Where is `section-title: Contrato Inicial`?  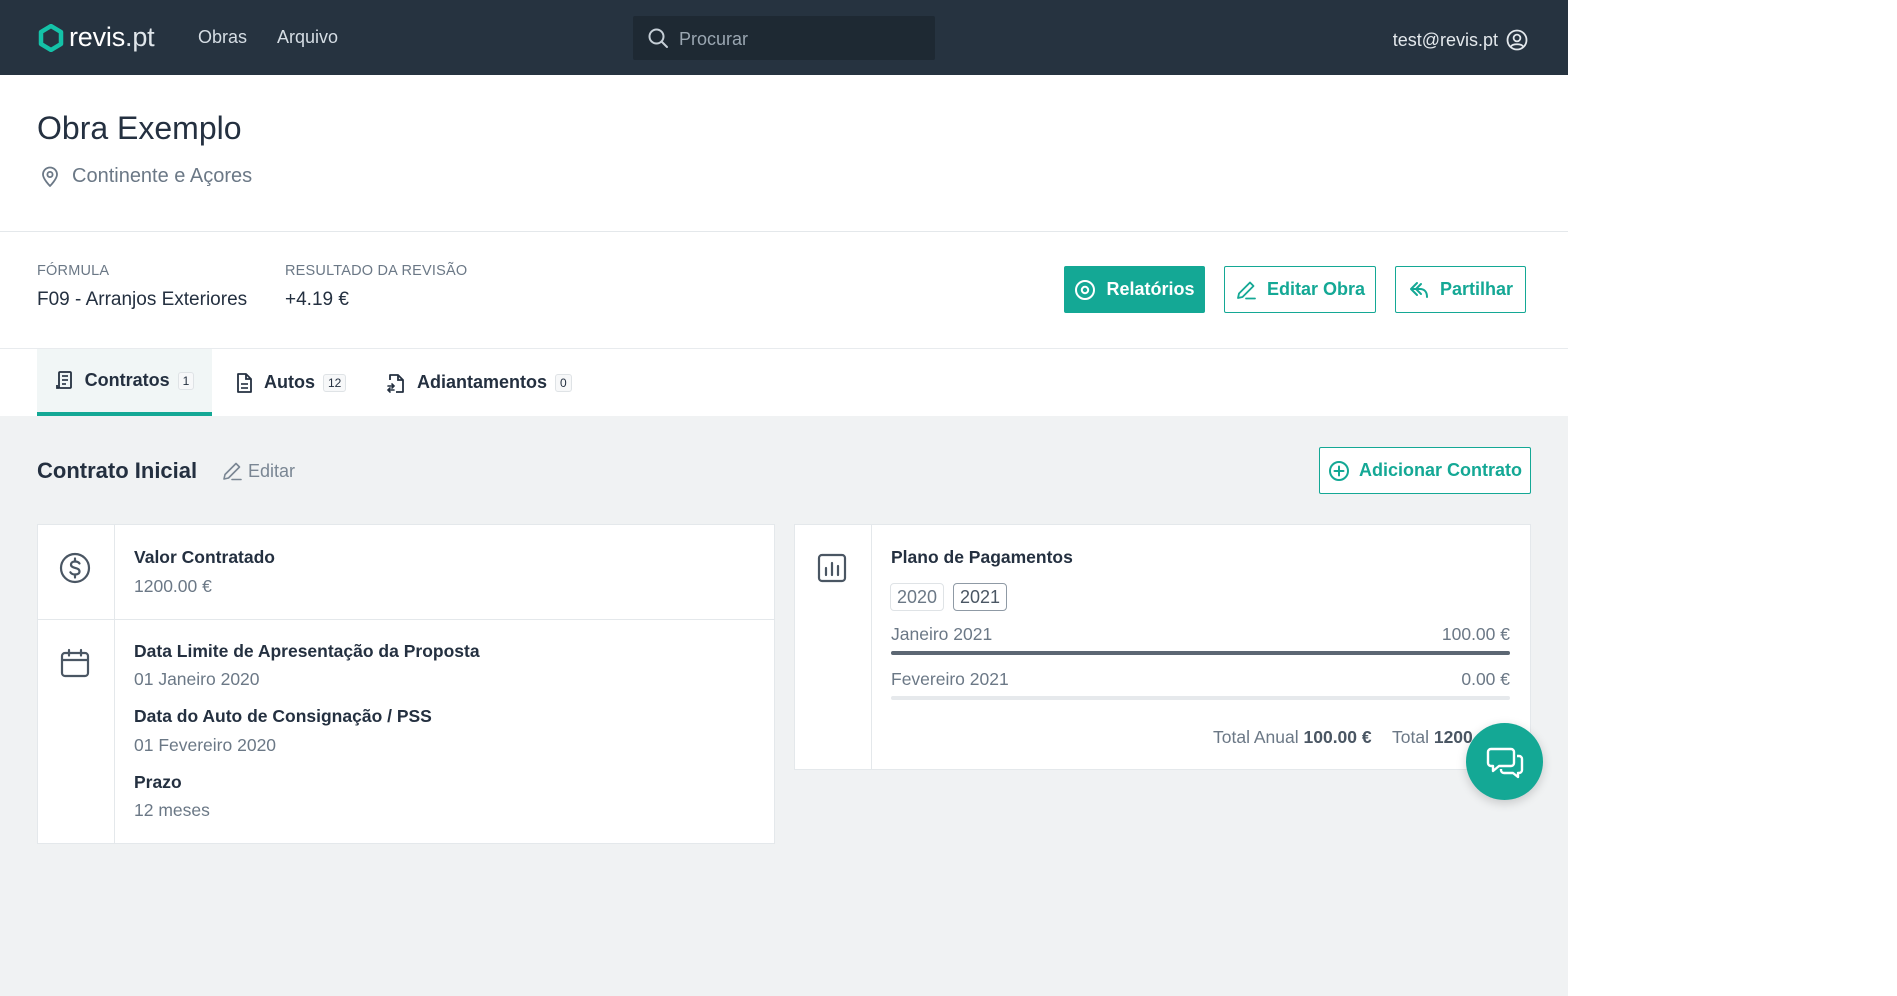
section-title: Contrato Inicial is located at coordinates (117, 470).